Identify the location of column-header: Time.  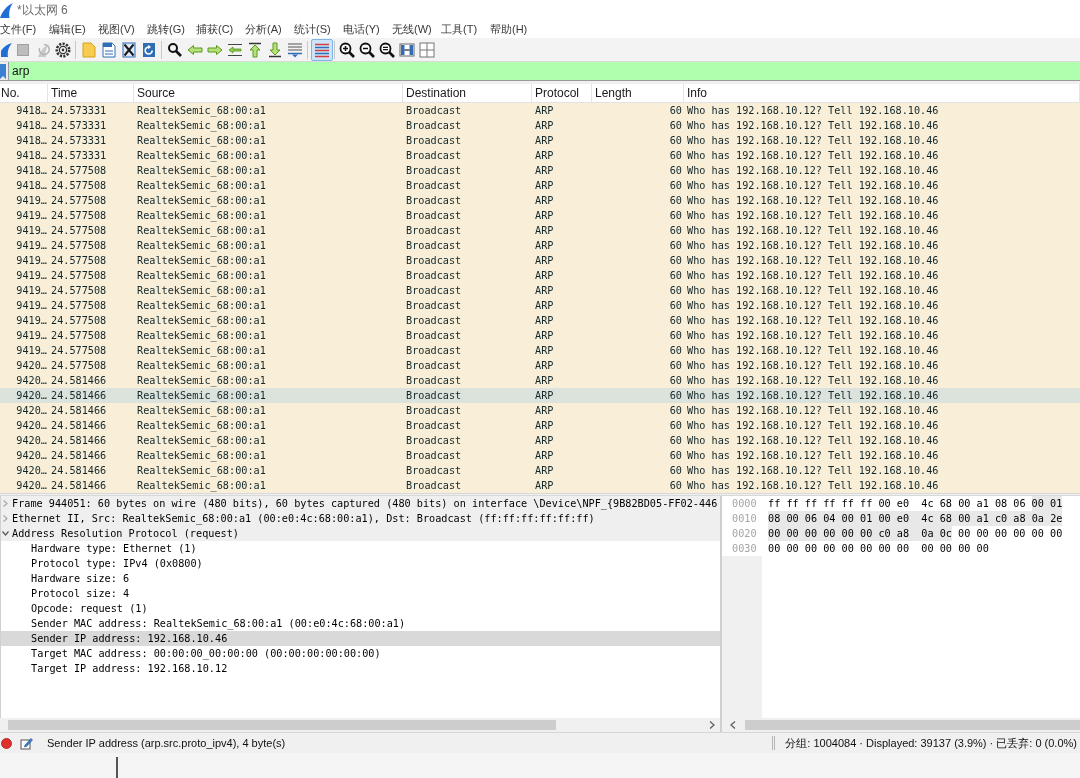
(91, 93).